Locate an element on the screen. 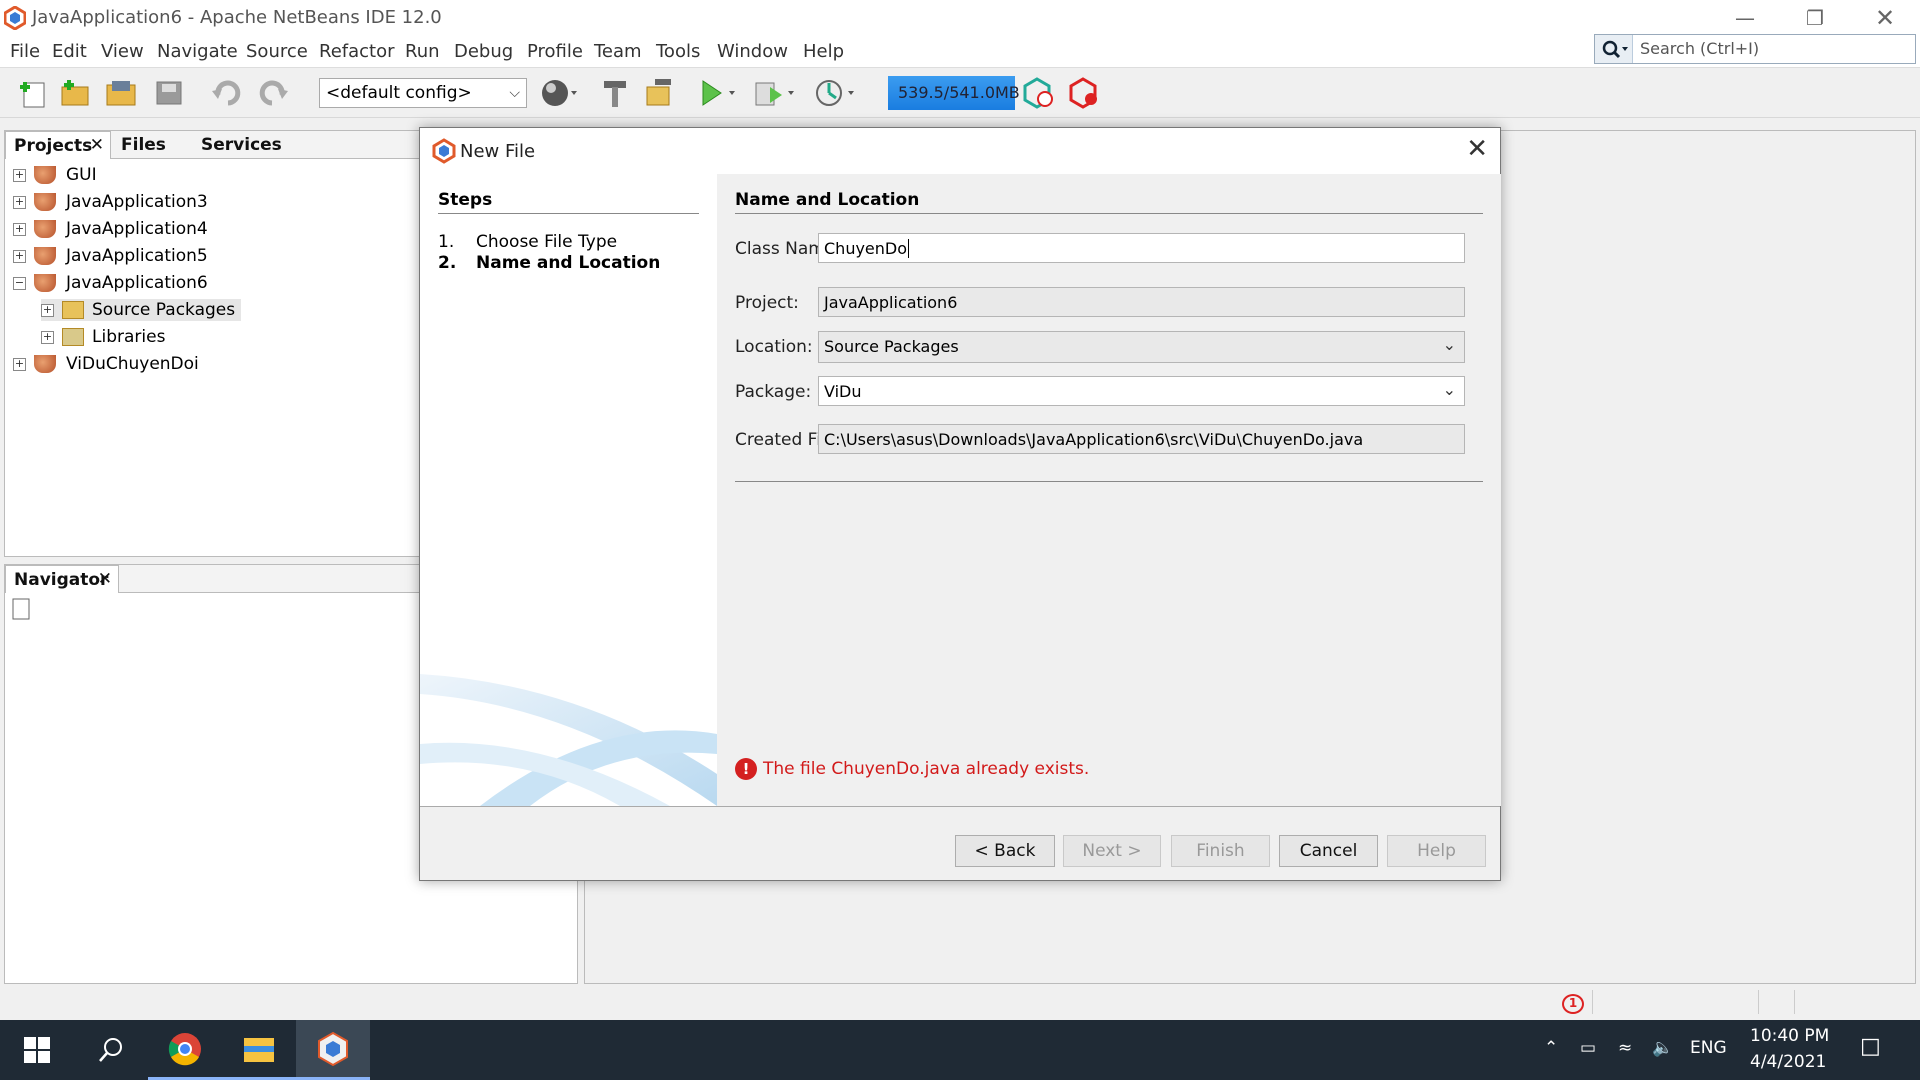 This screenshot has width=1920, height=1080. next-button: Next > is located at coordinates (1112, 851).